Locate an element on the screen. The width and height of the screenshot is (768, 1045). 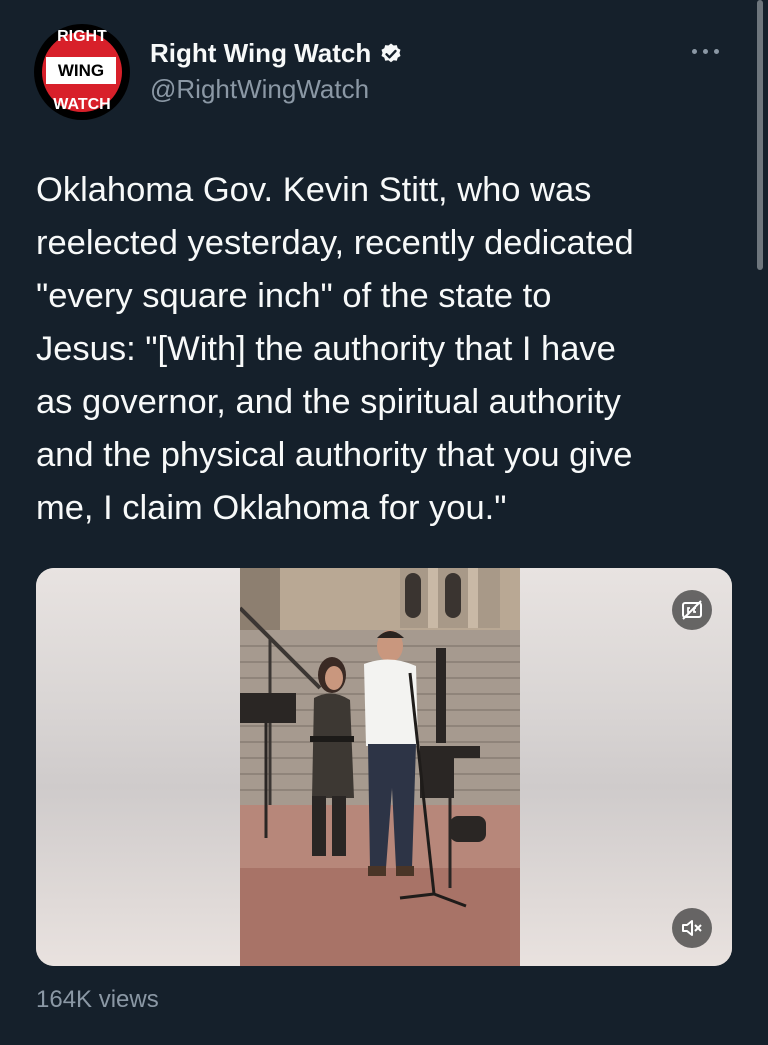
logo-text-bottom: WATCH is located at coordinates (82, 104).